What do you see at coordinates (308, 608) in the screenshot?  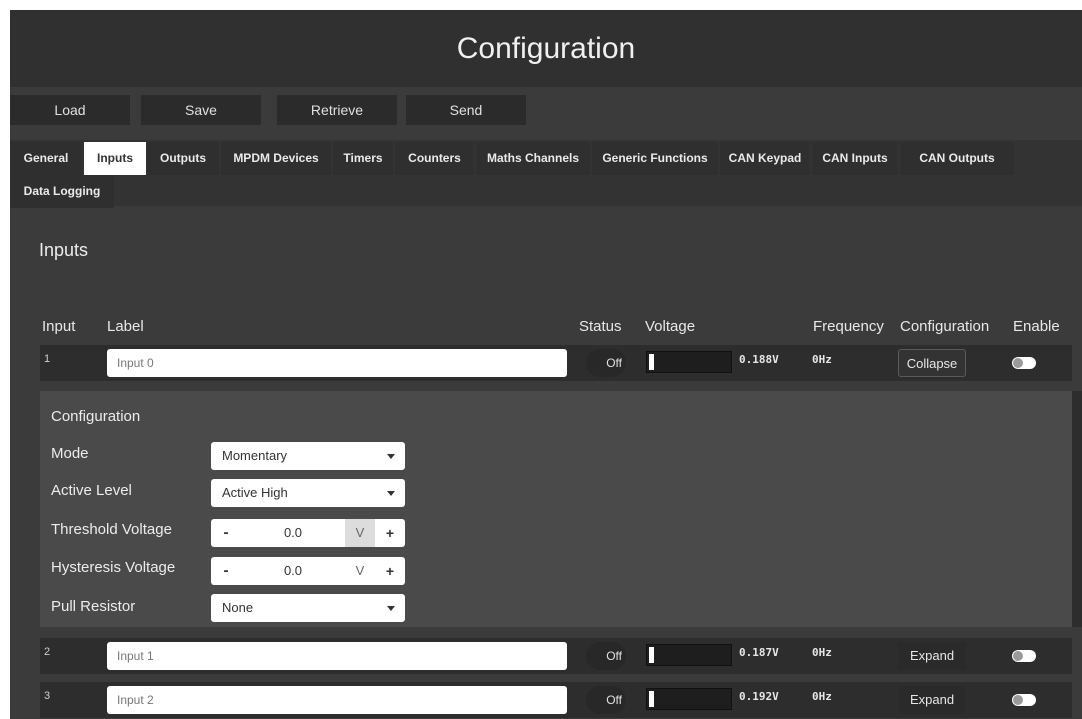 I see `pull-resistor-select: None` at bounding box center [308, 608].